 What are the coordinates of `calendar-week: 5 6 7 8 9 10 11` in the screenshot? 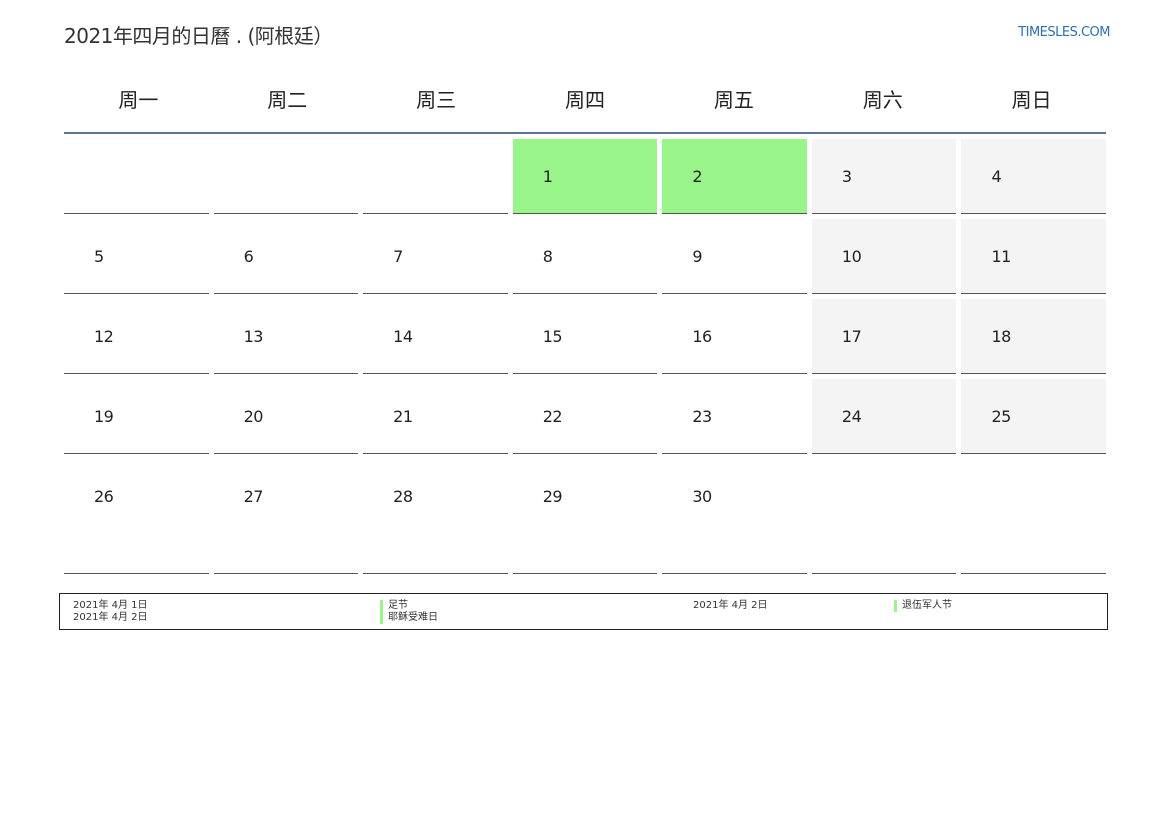 It's located at (585, 254).